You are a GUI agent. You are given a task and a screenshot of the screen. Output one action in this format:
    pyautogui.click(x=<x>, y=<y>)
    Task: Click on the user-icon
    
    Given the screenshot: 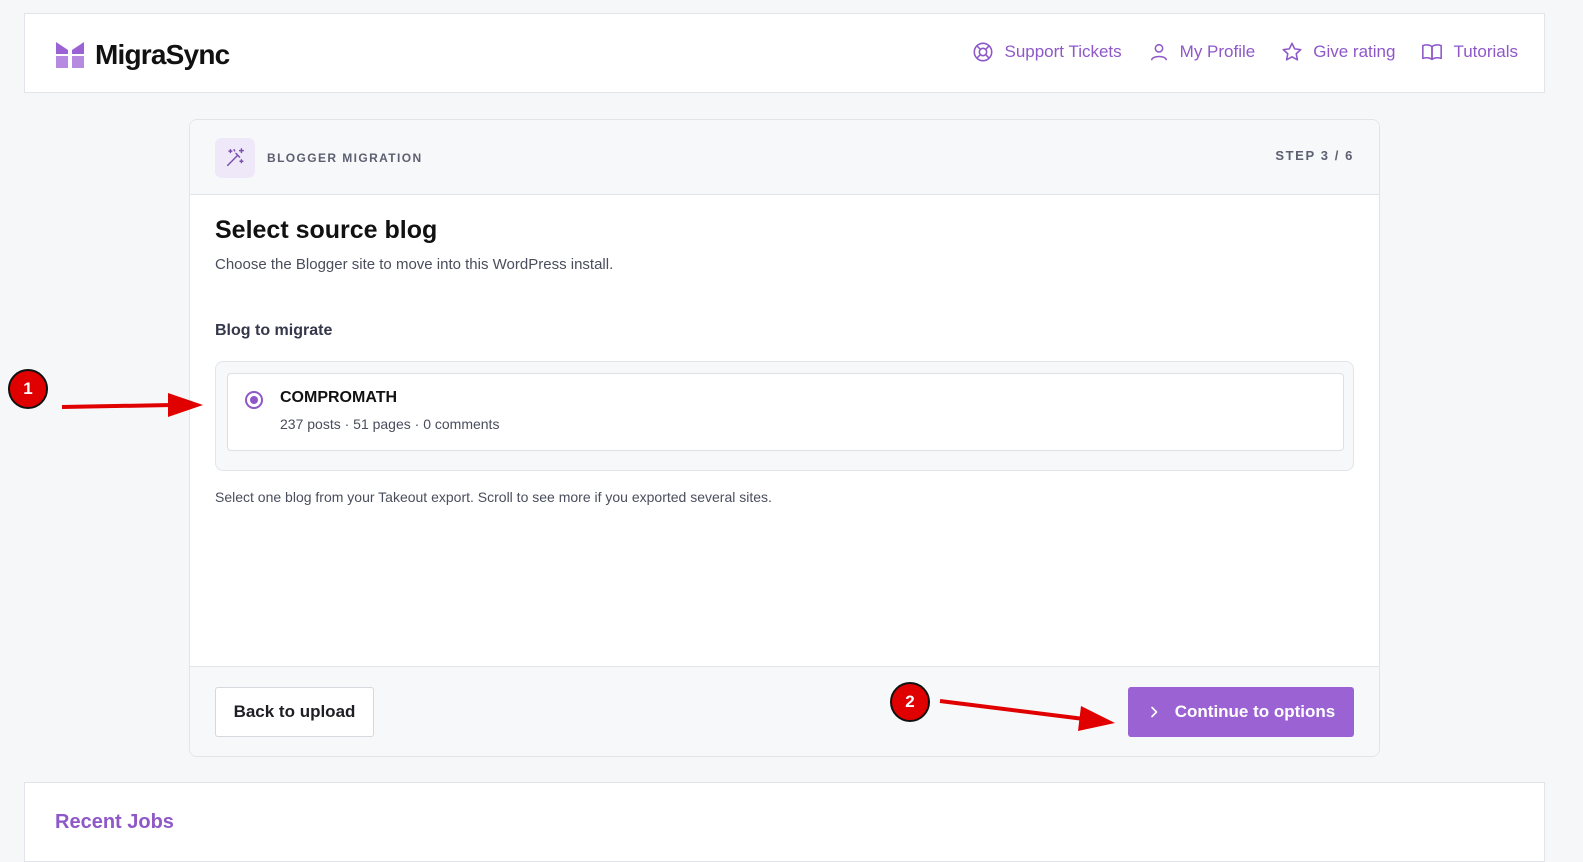 What is the action you would take?
    pyautogui.click(x=1158, y=52)
    